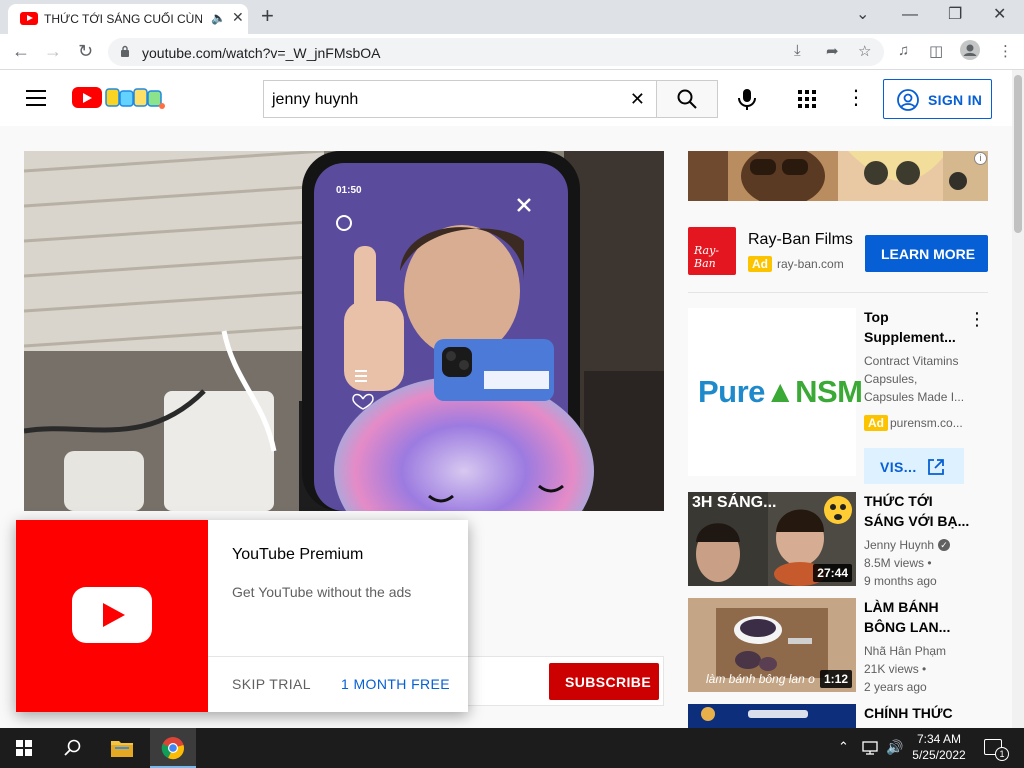 The image size is (1024, 768). Describe the element at coordinates (122, 748) in the screenshot. I see `file-explorer-icon` at that location.